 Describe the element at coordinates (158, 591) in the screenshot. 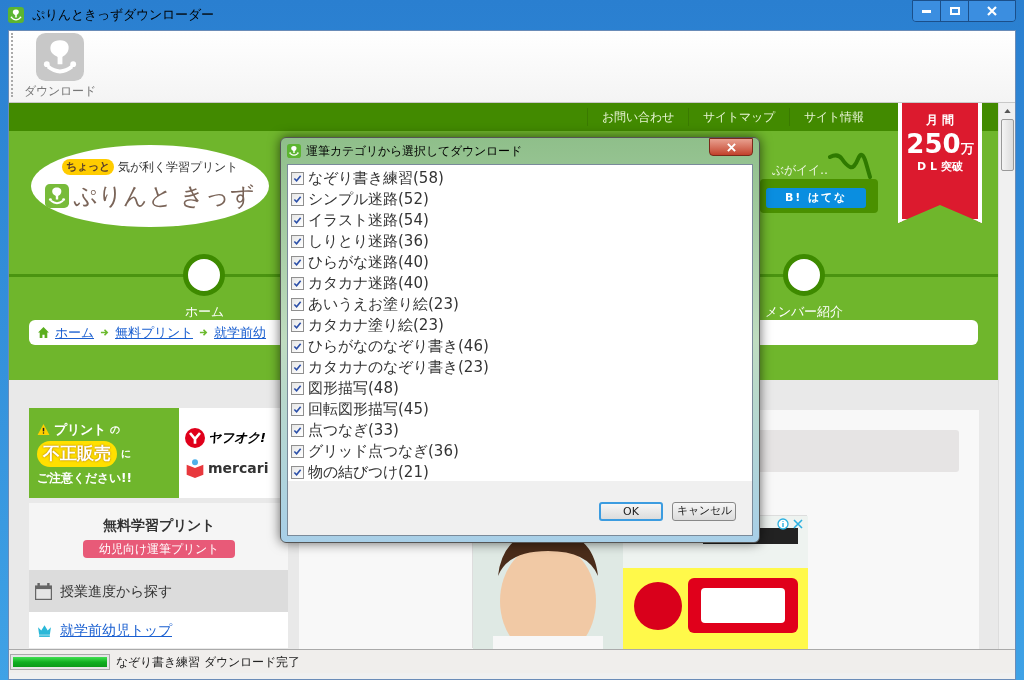

I see `sidebar-section: 授業進度から探す` at that location.